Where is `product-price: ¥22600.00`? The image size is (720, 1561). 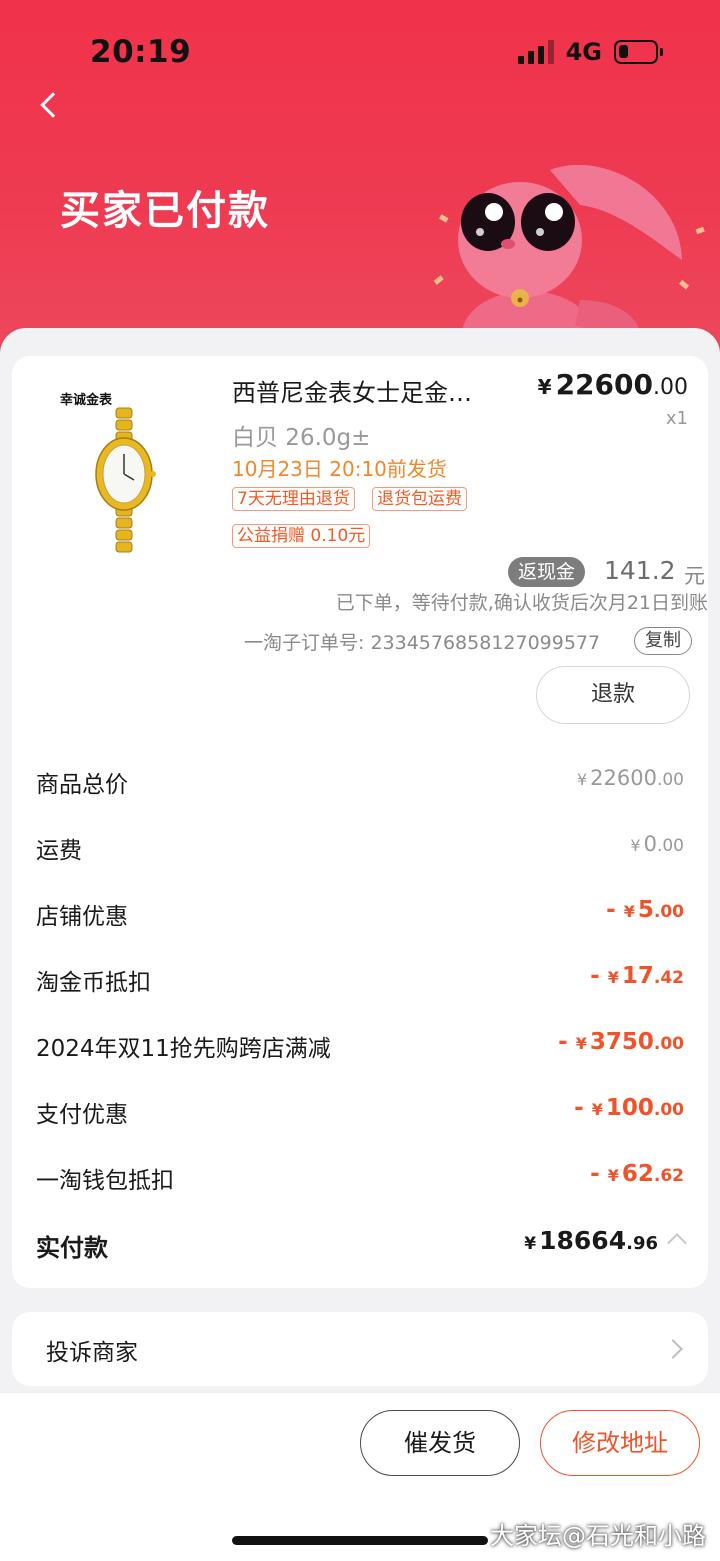
product-price: ¥22600.00 is located at coordinates (612, 384).